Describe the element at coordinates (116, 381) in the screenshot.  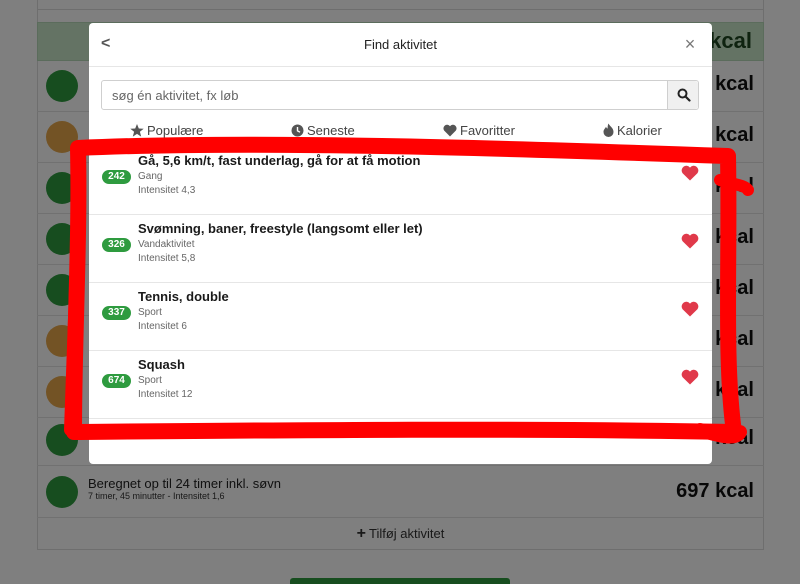
I see `kcal-badge: 674` at that location.